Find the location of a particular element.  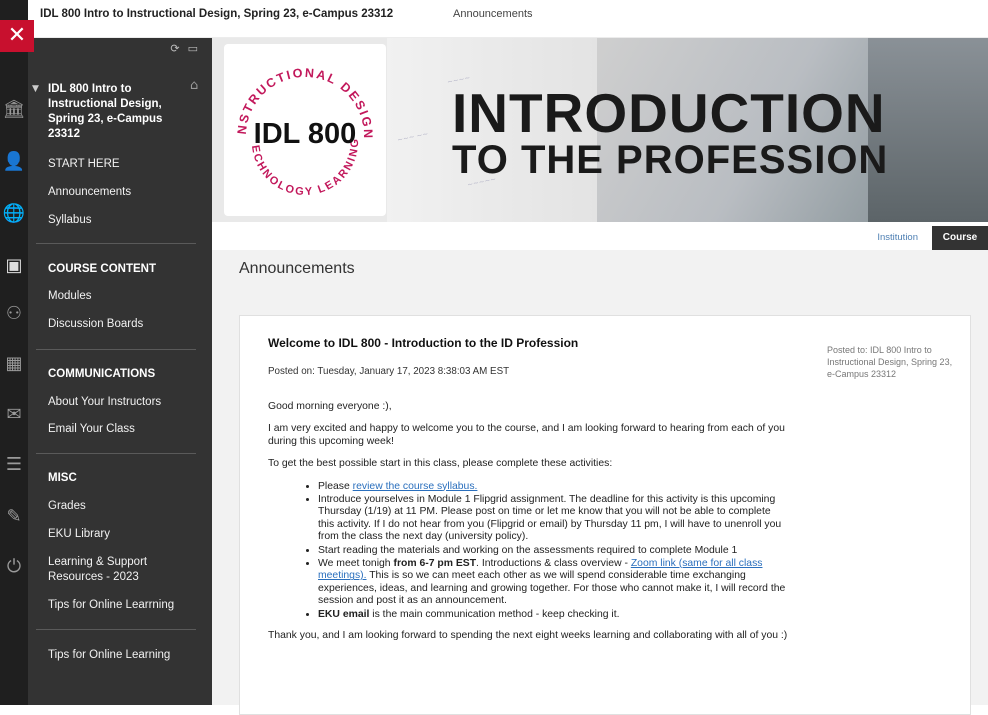

close-menu-button: ✕ is located at coordinates (17, 36).